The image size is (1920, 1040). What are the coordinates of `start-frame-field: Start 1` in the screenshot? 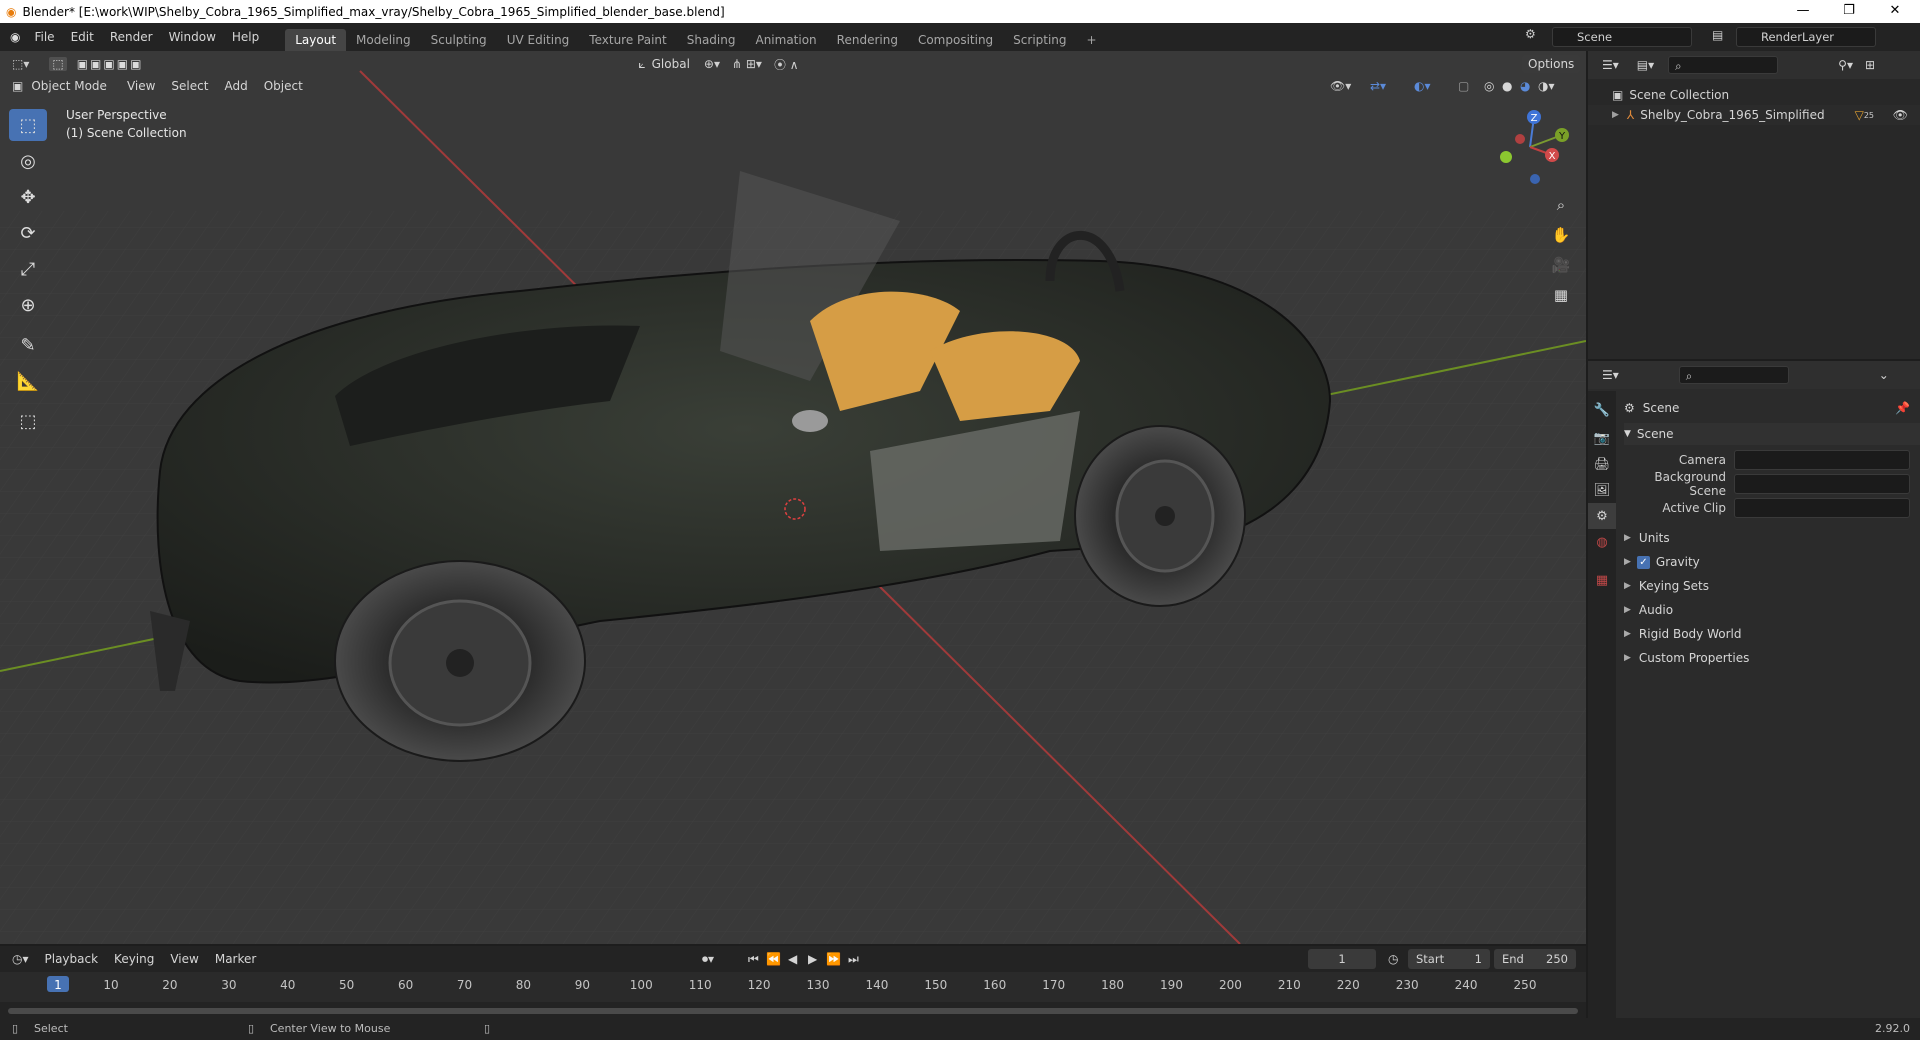 It's located at (1449, 959).